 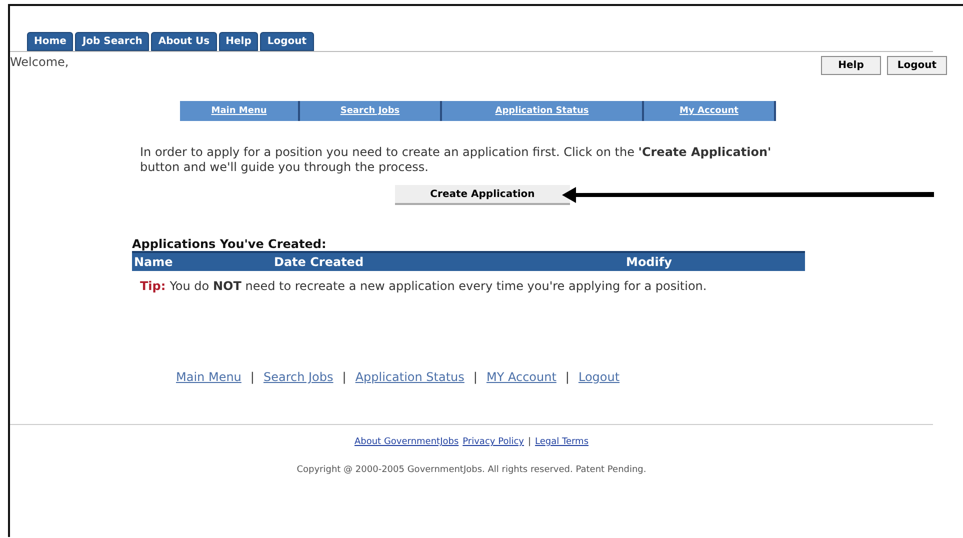 I want to click on help-button: Help, so click(x=851, y=65).